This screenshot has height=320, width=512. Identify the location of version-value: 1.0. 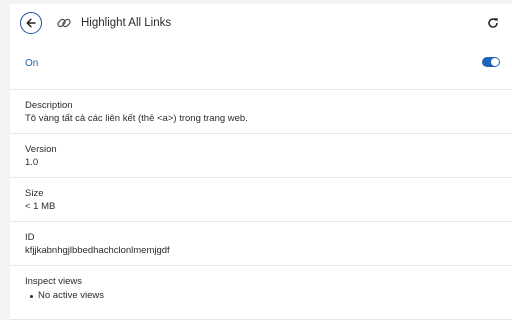
(32, 162).